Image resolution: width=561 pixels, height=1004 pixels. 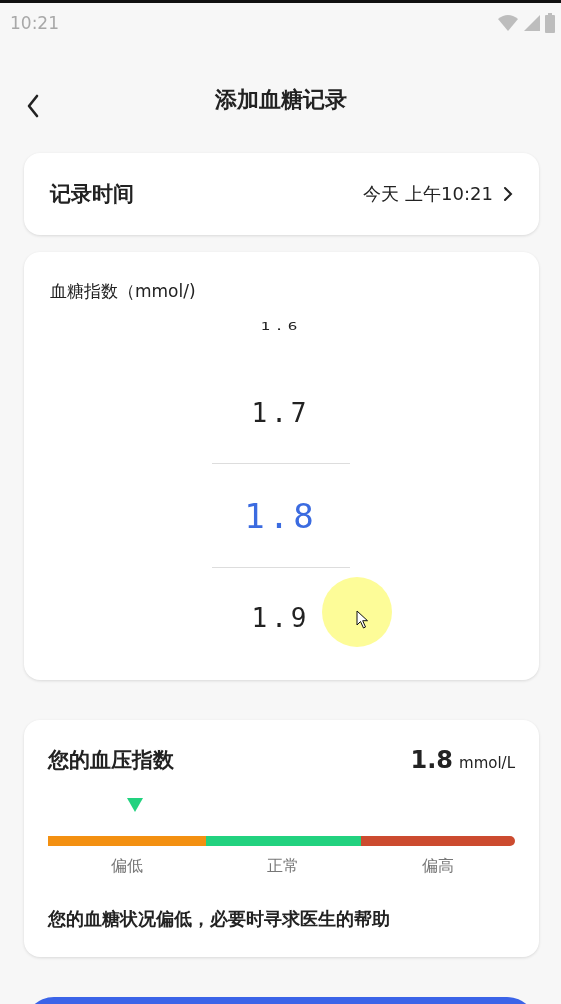 I want to click on wifi-icon, so click(x=508, y=22).